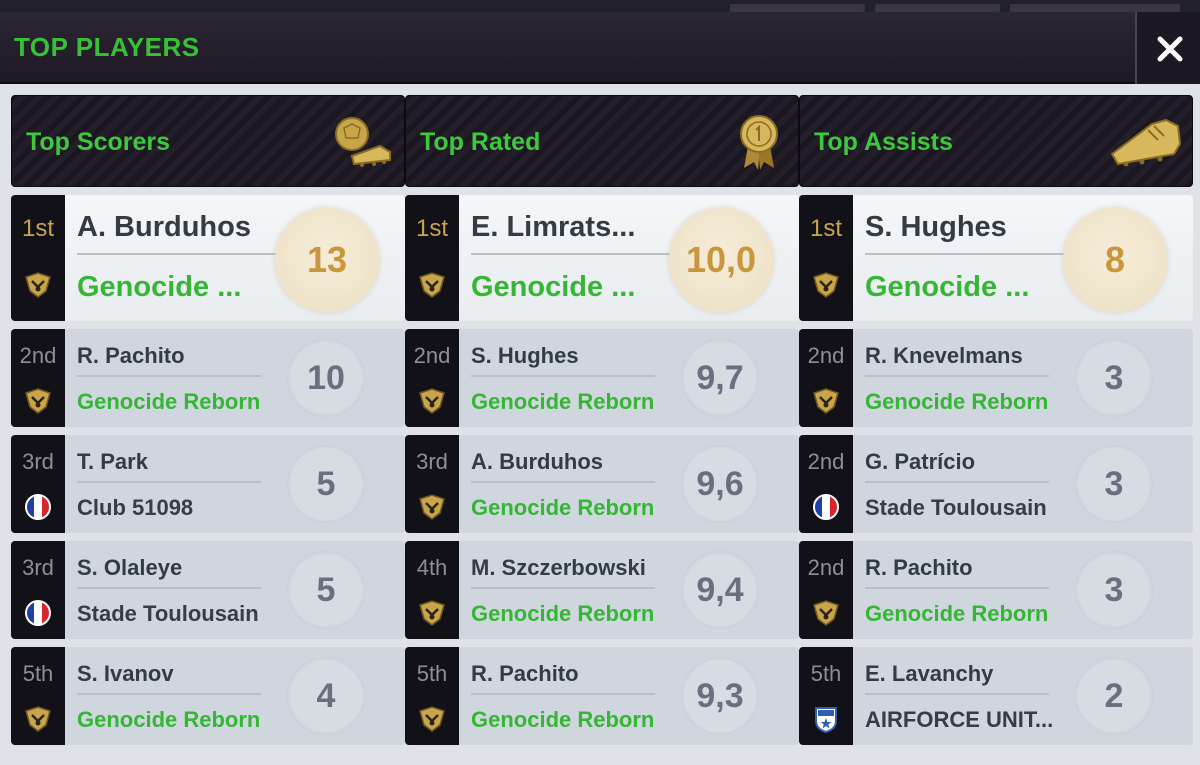  Describe the element at coordinates (208, 590) in the screenshot. I see `list-item: 3rd S. Olaleye Stade Toulousain 5` at that location.